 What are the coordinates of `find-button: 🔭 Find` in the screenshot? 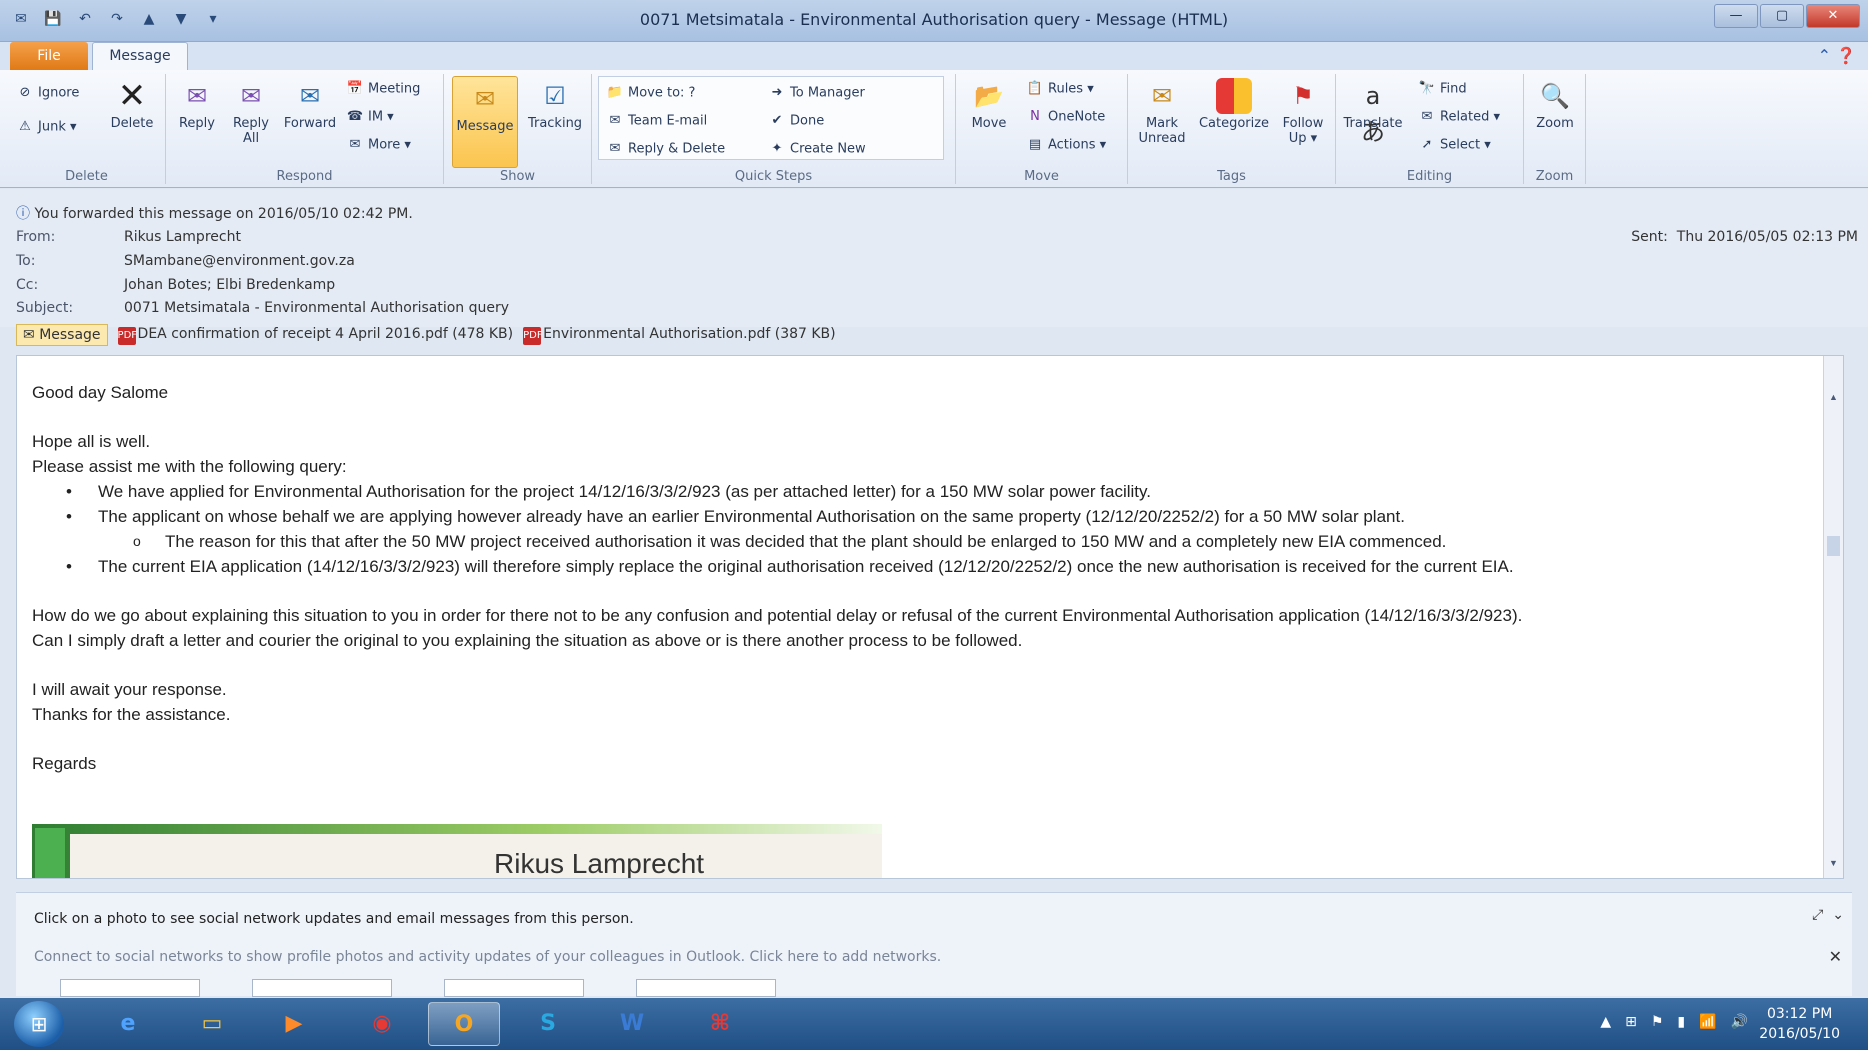 It's located at (1442, 89).